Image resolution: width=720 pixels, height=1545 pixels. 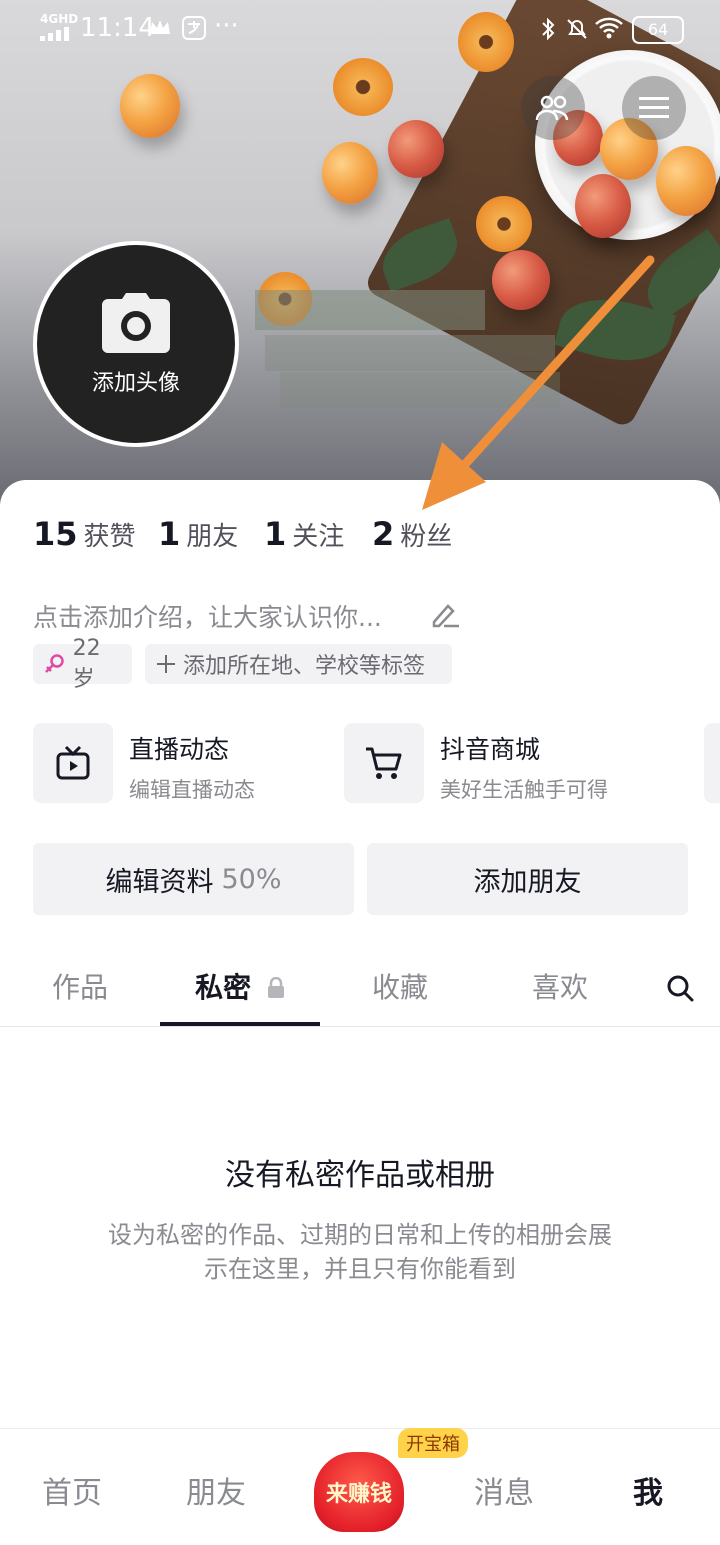 What do you see at coordinates (80, 986) in the screenshot?
I see `tab-works: 作品` at bounding box center [80, 986].